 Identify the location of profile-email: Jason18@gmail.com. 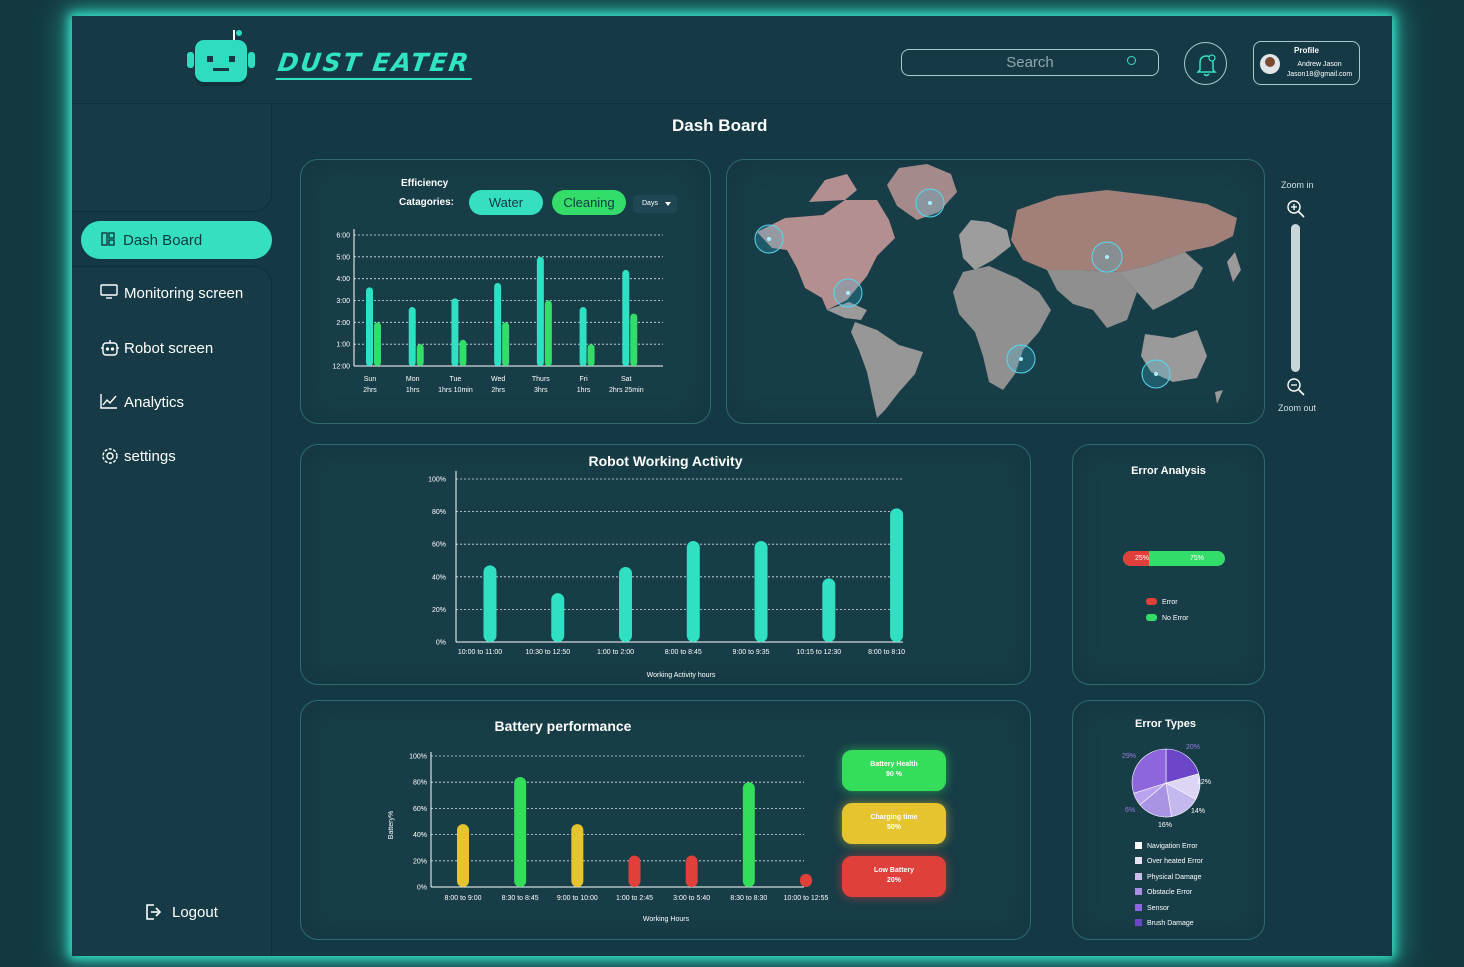
(1319, 74).